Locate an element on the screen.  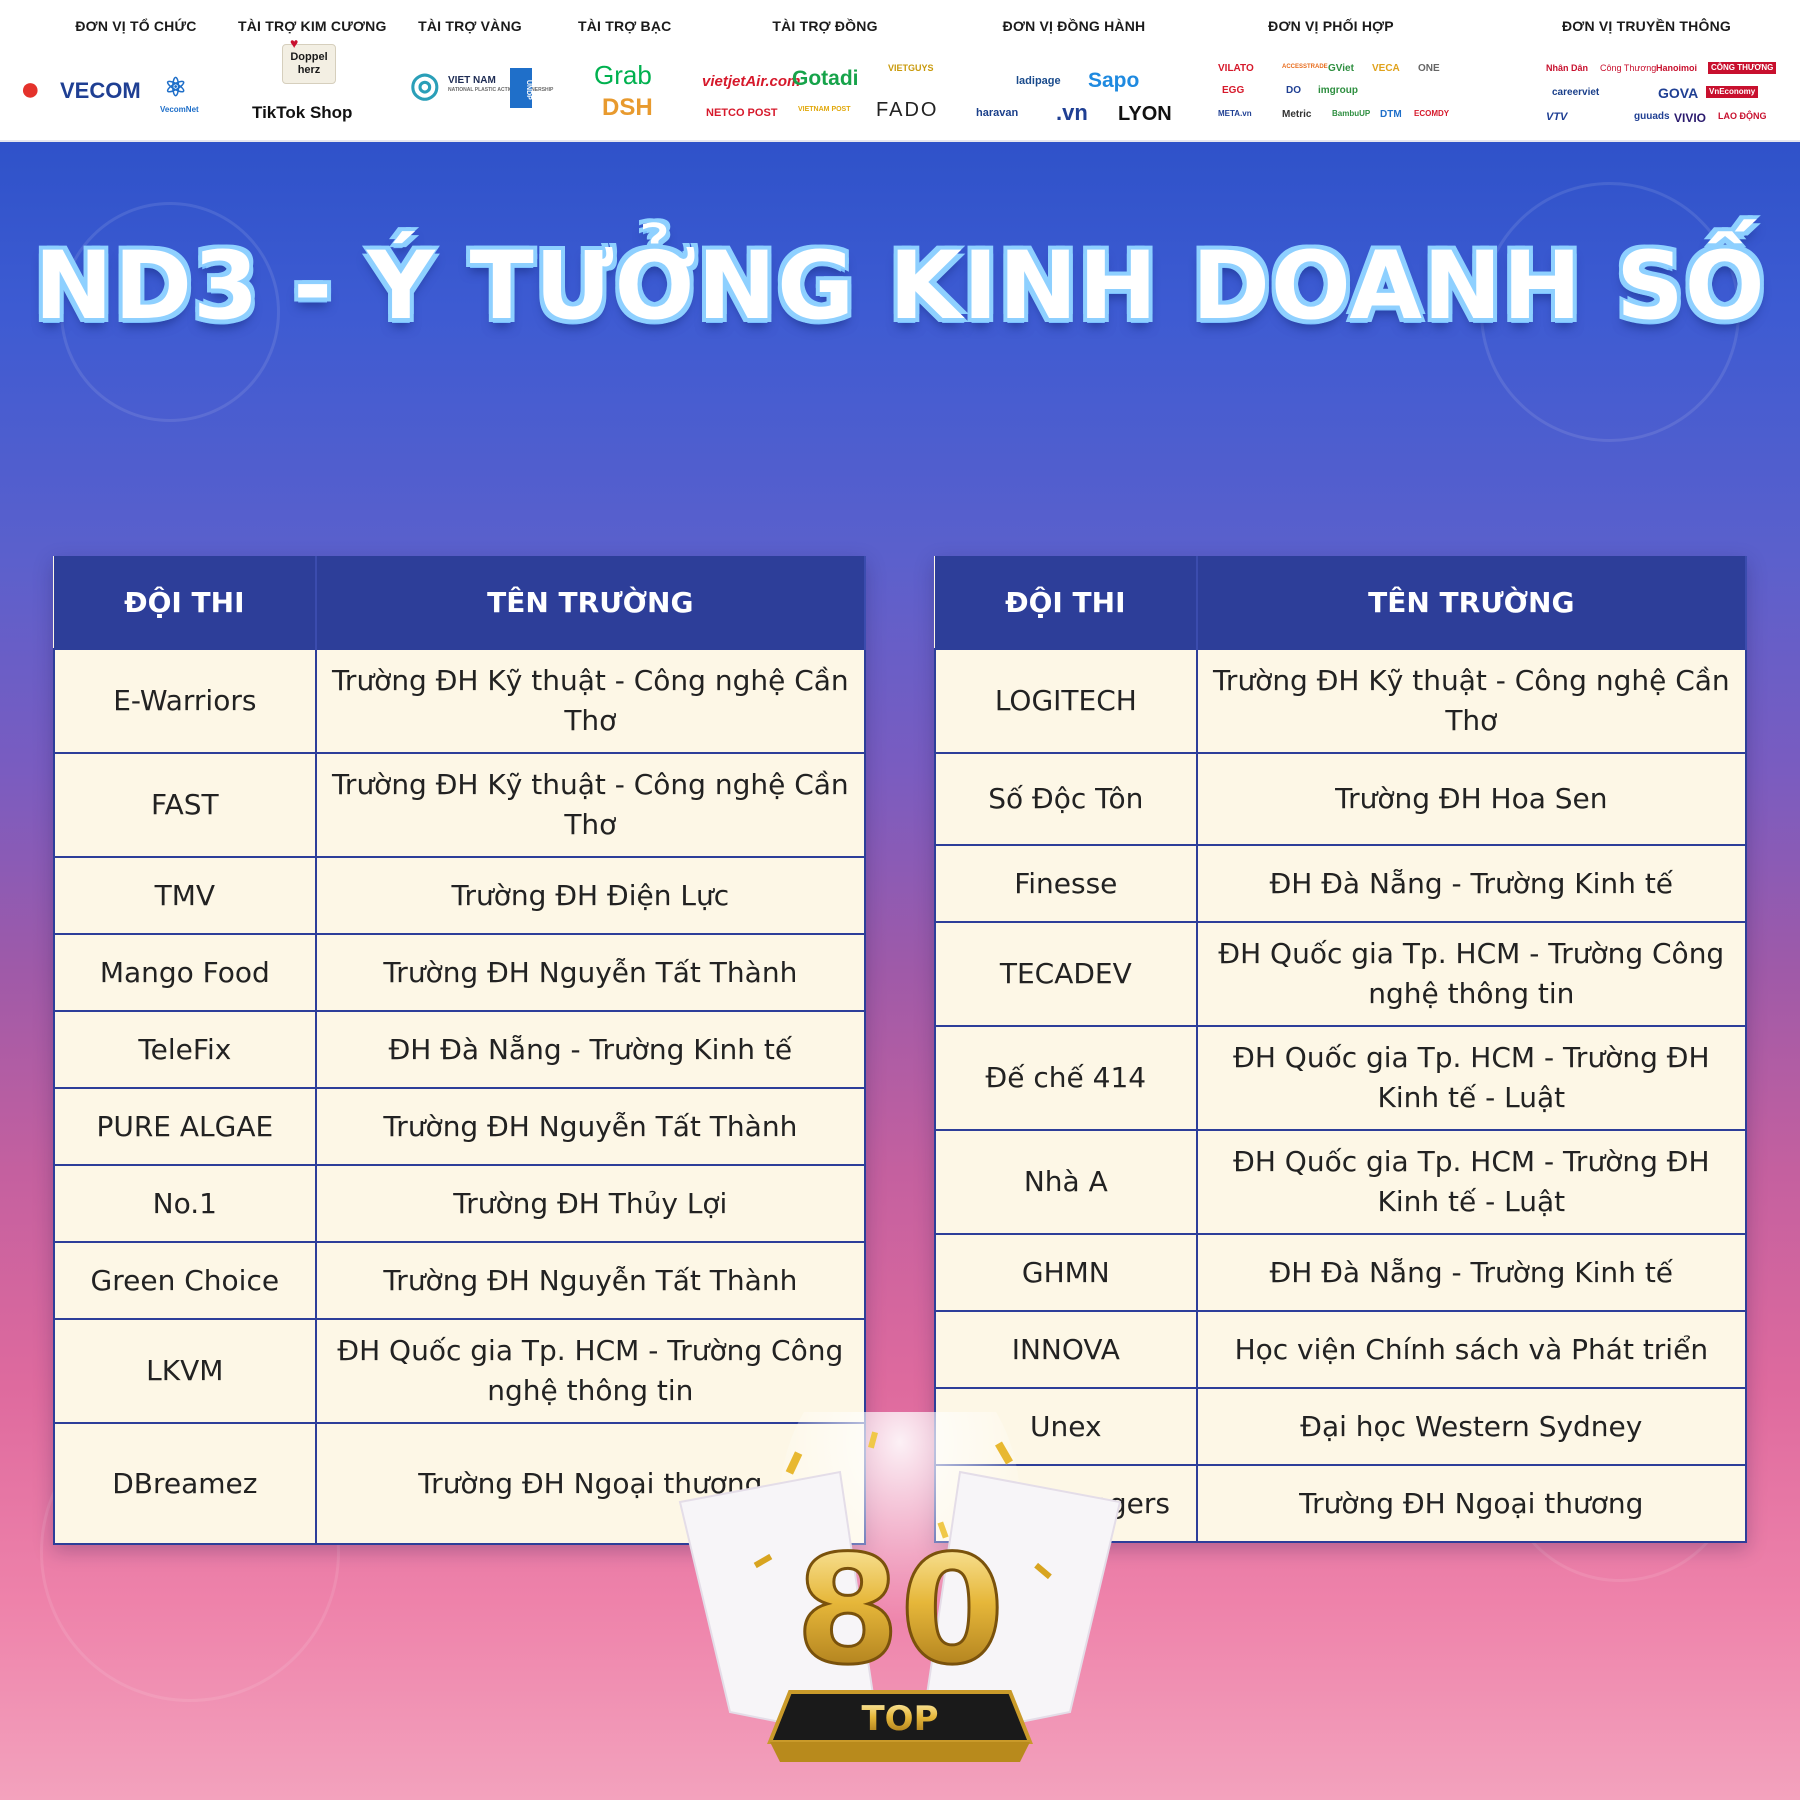
team-cell: GHMN is located at coordinates (1066, 1272).